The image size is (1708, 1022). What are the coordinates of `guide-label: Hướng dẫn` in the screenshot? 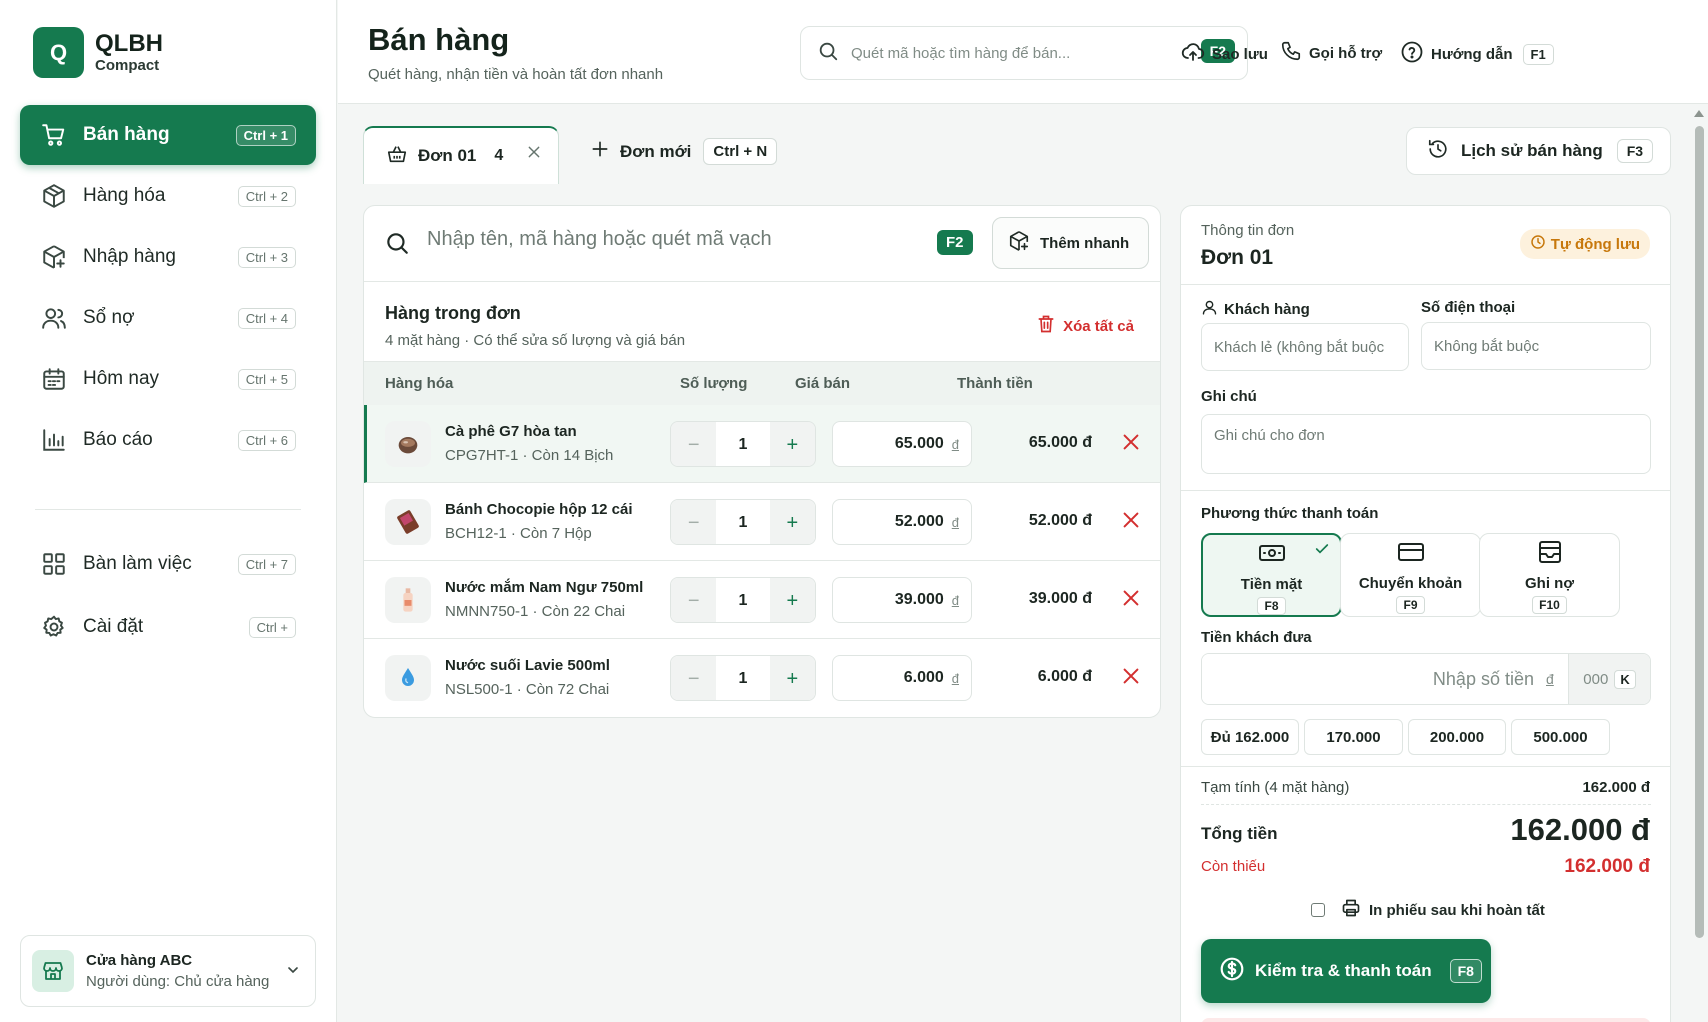 It's located at (1472, 54).